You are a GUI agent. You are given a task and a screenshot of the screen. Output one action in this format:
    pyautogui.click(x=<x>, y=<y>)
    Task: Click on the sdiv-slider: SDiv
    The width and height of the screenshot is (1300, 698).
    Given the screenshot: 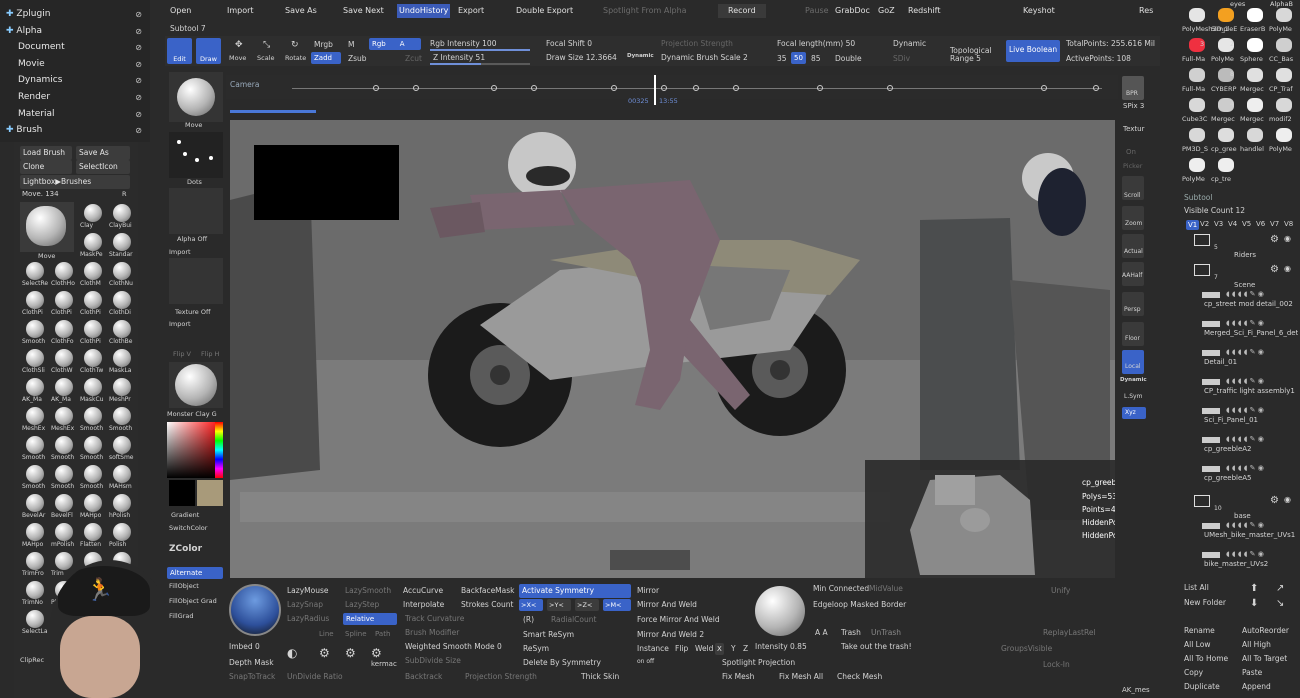 What is the action you would take?
    pyautogui.click(x=901, y=58)
    